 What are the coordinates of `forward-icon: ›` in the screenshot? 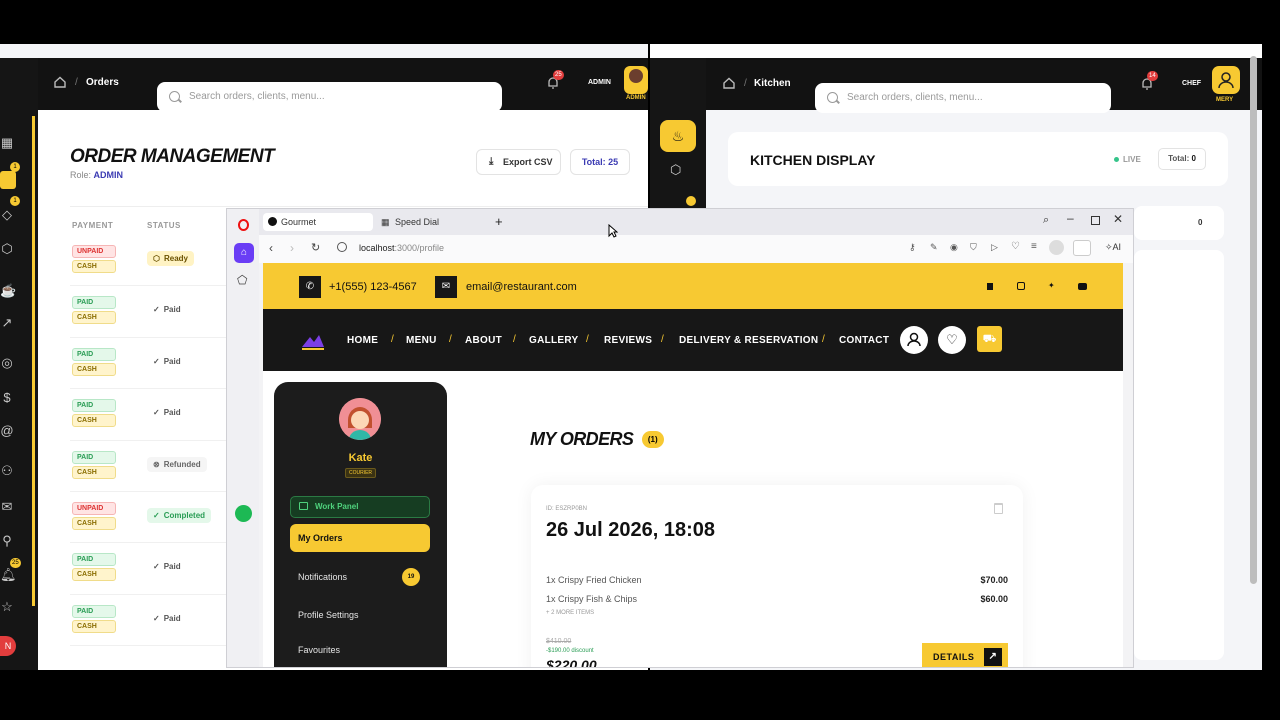 It's located at (292, 248).